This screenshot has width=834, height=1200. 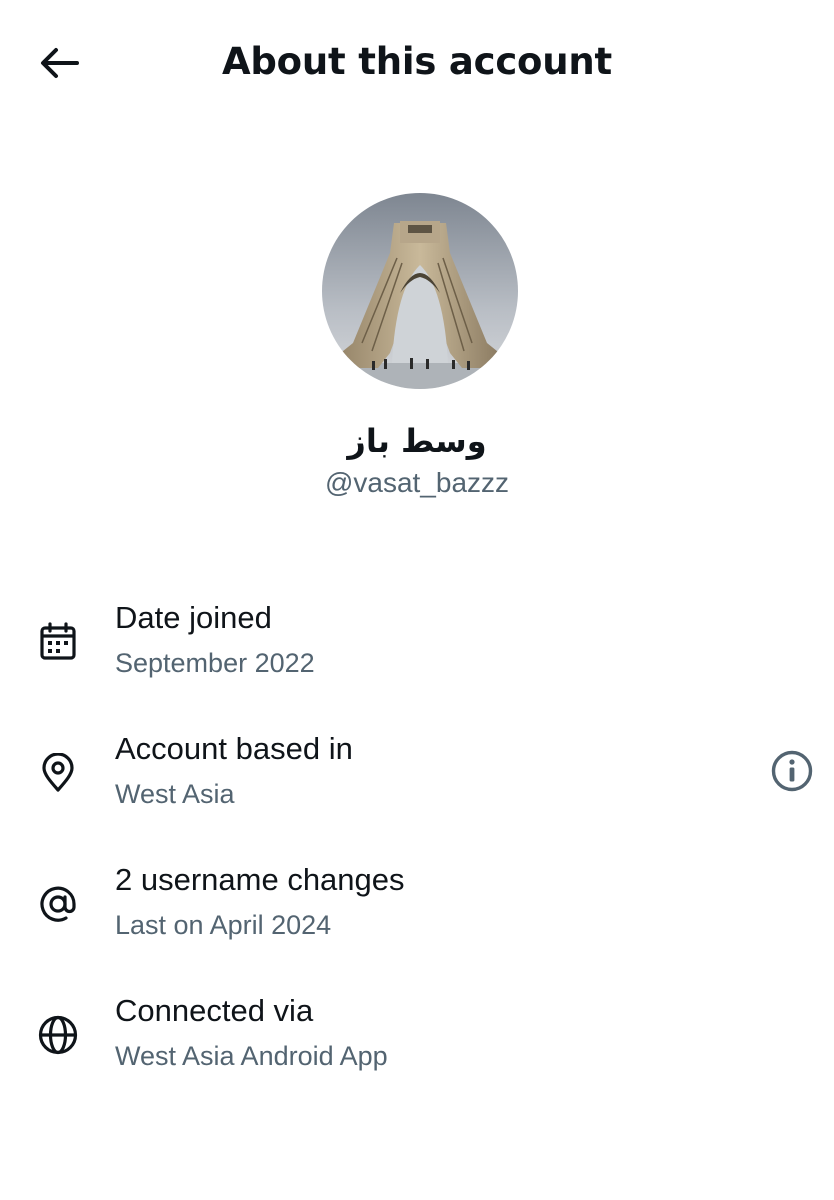 I want to click on calendar-icon, so click(x=58, y=642).